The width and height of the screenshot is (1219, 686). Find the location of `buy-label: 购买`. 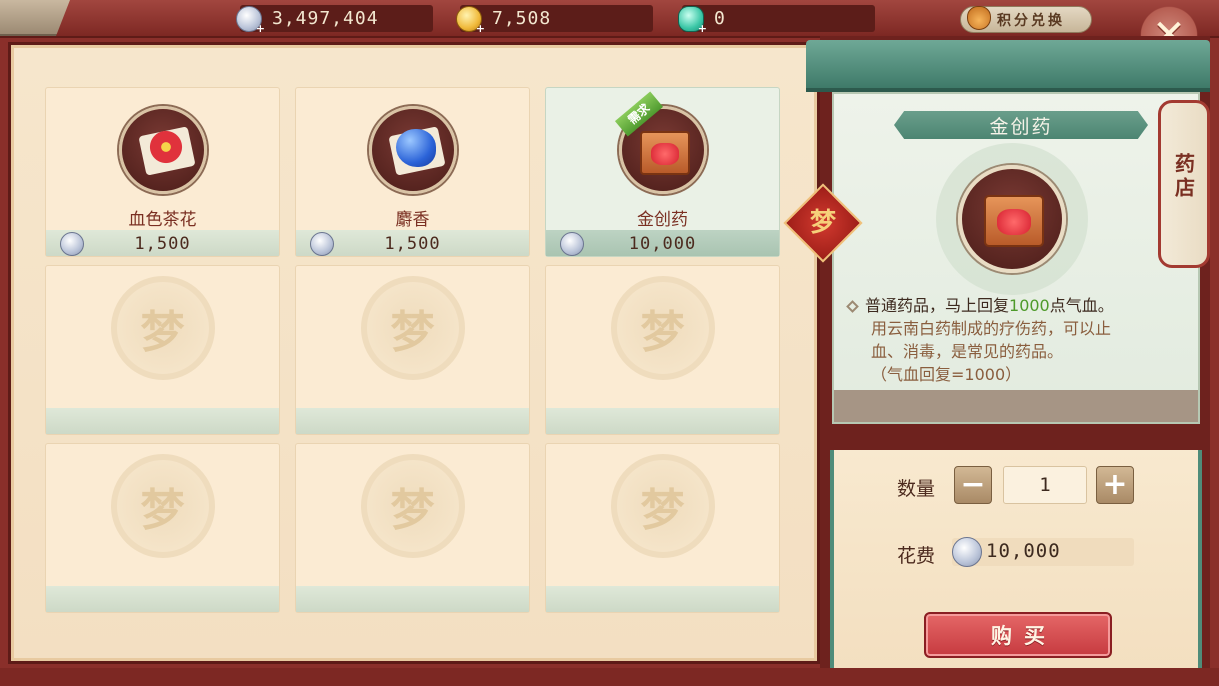

buy-label: 购买 is located at coordinates (1024, 635).